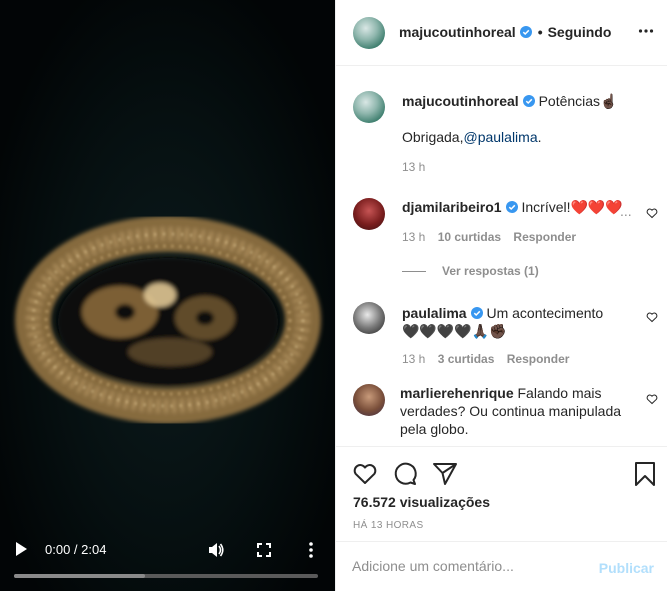 Image resolution: width=667 pixels, height=591 pixels. Describe the element at coordinates (79, 576) in the screenshot. I see `video-buffer-bar` at that location.